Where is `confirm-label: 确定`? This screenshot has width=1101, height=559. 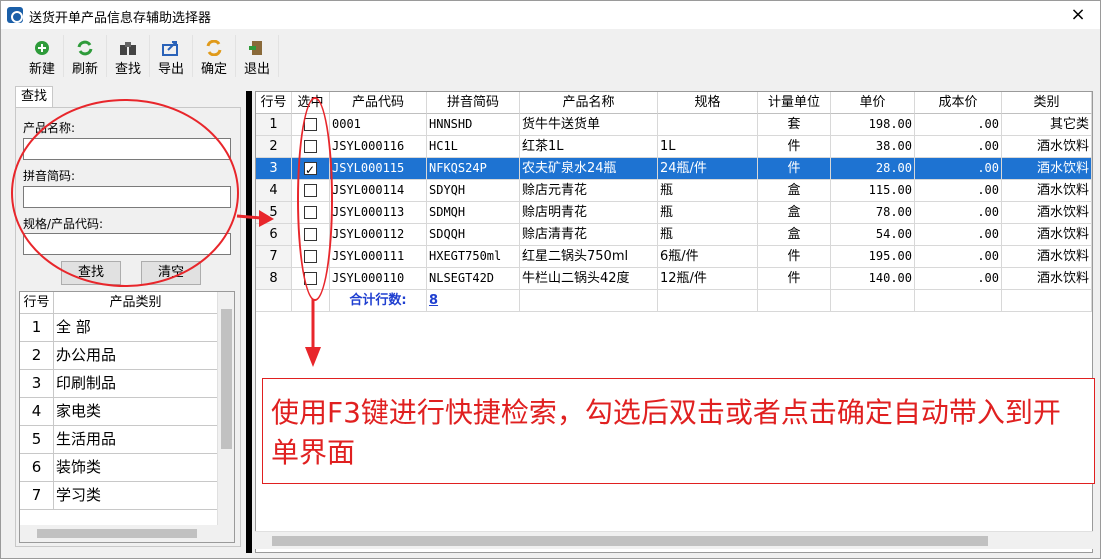 confirm-label: 确定 is located at coordinates (213, 69).